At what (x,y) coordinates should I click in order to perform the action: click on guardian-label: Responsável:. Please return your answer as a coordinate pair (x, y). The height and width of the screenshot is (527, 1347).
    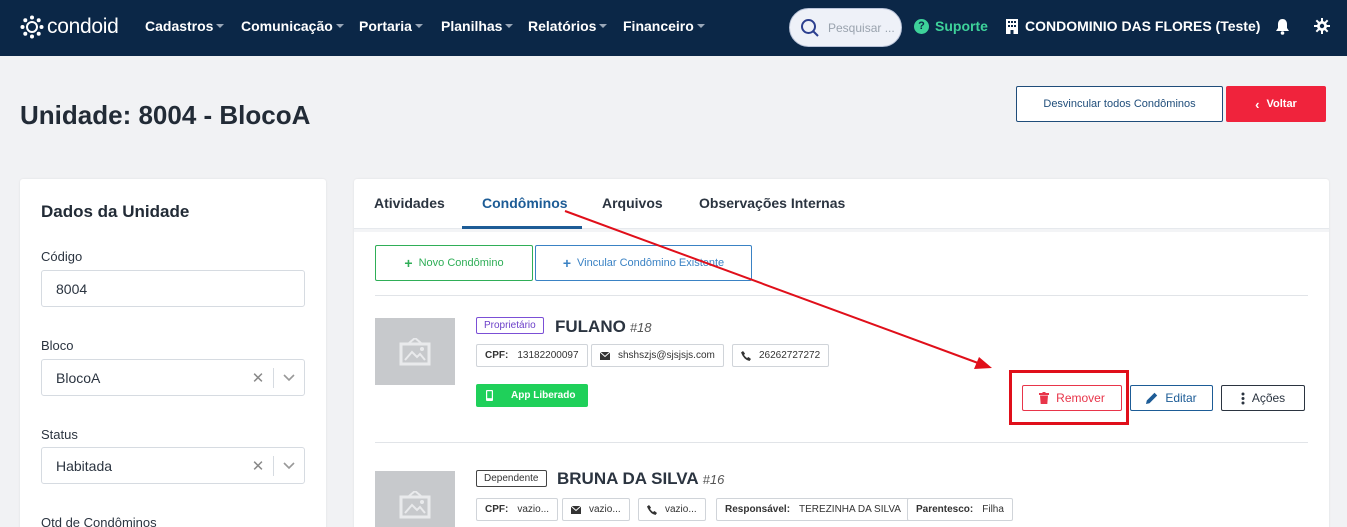
    Looking at the image, I should click on (758, 509).